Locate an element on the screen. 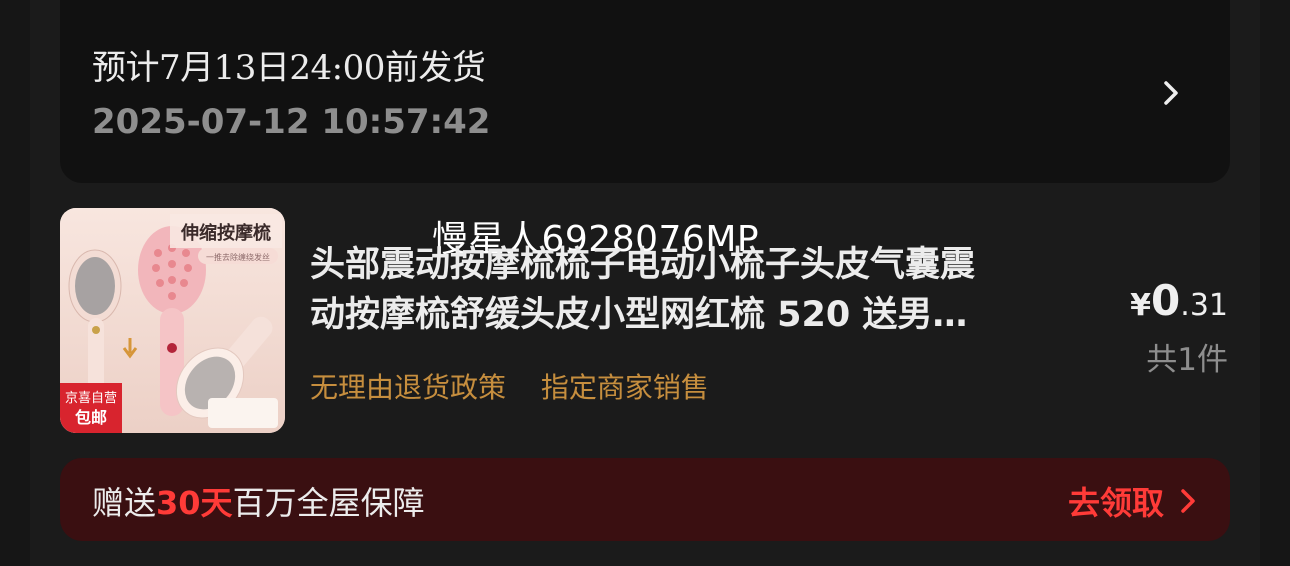 This screenshot has height=566, width=1290. product-image: 伸缩按摩梳 一推去除缠绕发丝 京喜自营 包邮 is located at coordinates (172, 320).